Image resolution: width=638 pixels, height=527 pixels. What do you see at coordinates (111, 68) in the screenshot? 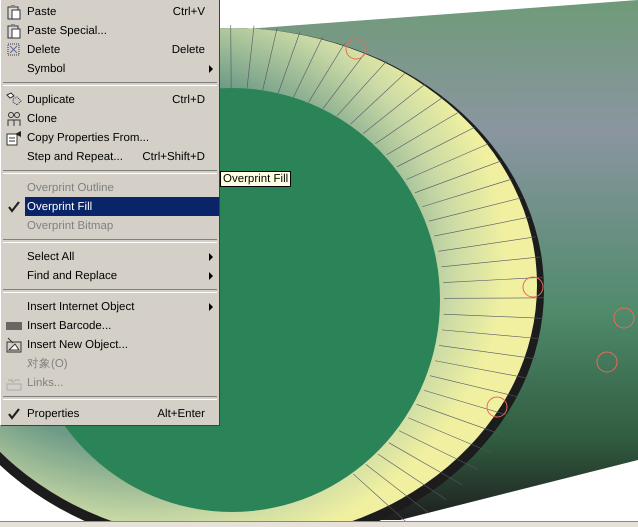
I see `menu-item: Symbol` at bounding box center [111, 68].